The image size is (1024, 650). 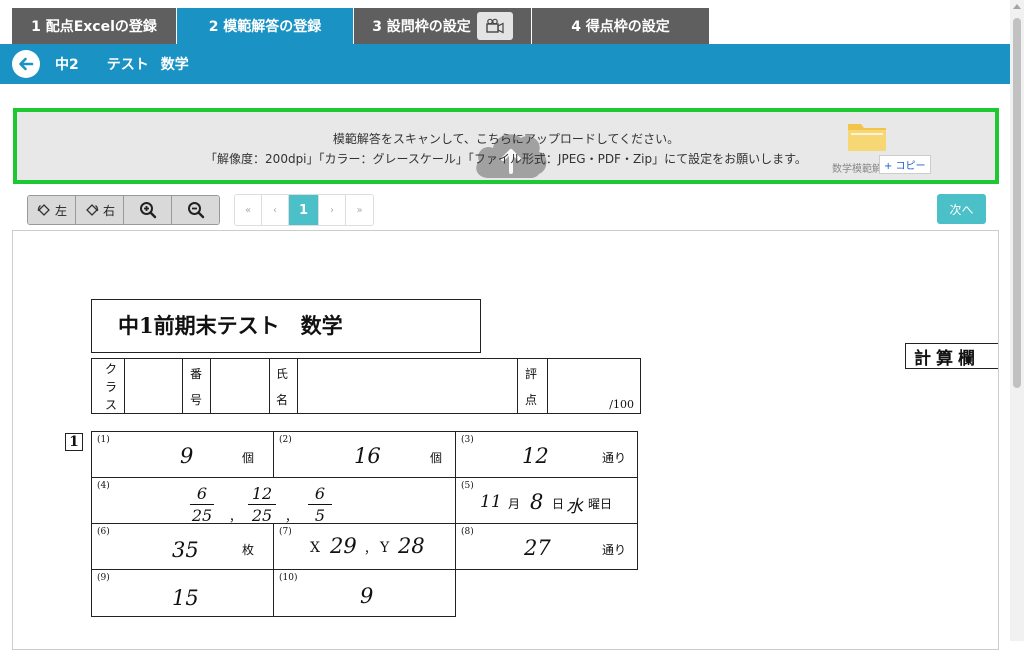 I want to click on answer-cell-8: (8) 27 通り, so click(x=546, y=546).